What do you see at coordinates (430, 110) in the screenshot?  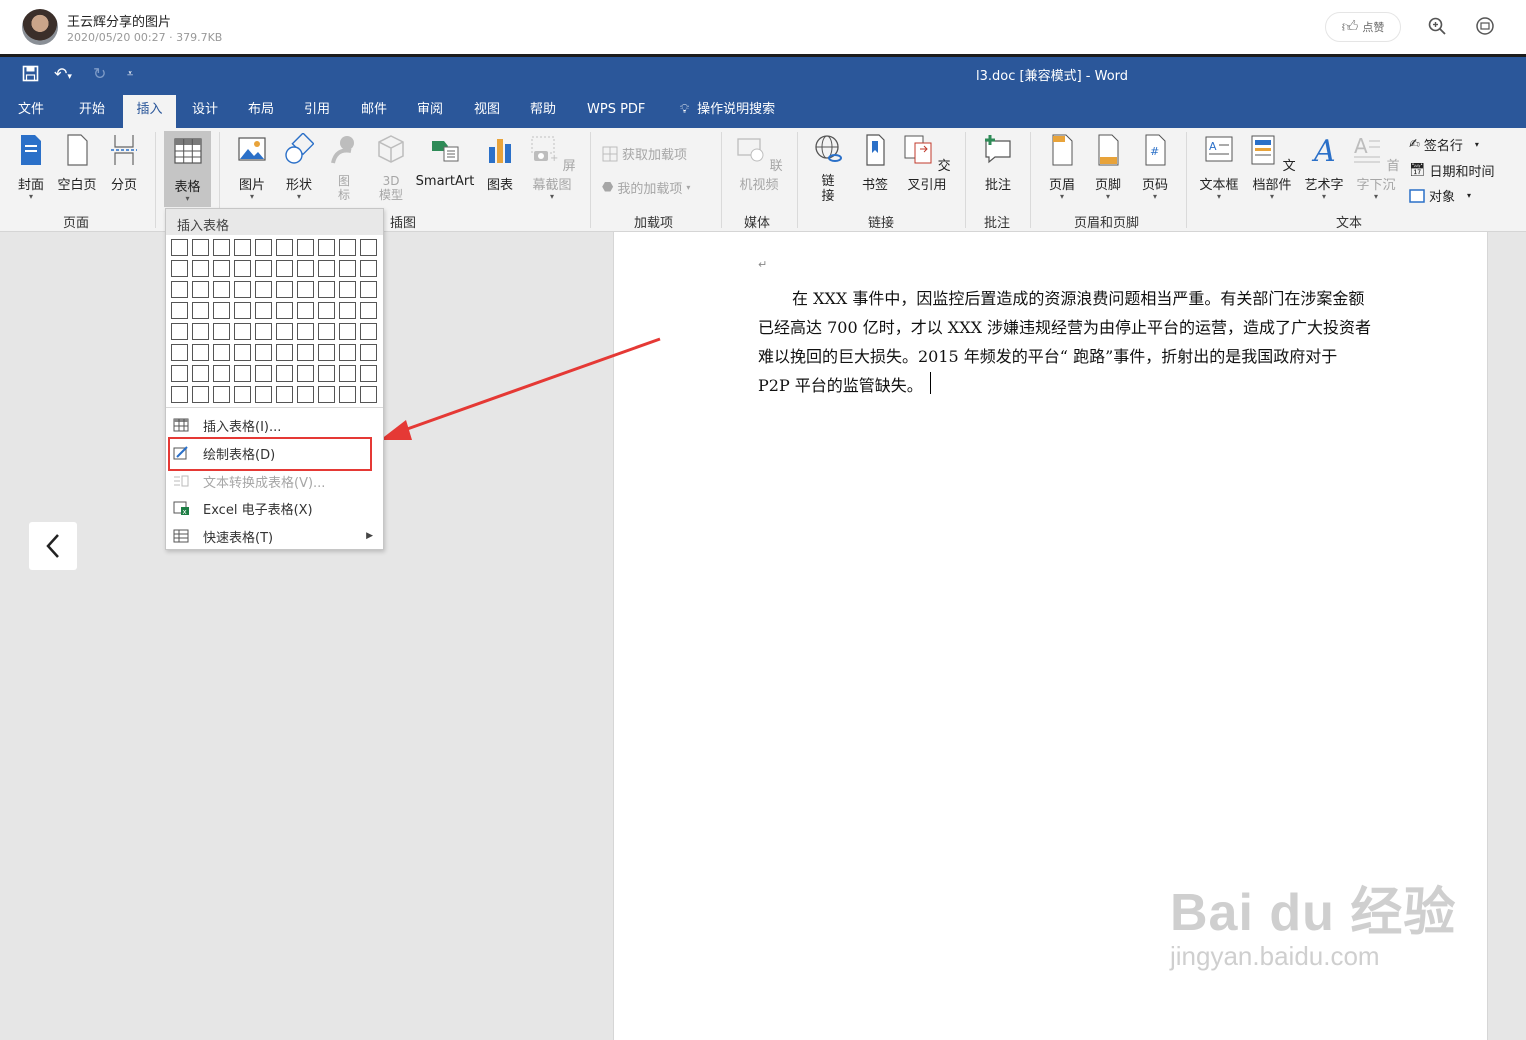 I see `tab-review: 审阅` at bounding box center [430, 110].